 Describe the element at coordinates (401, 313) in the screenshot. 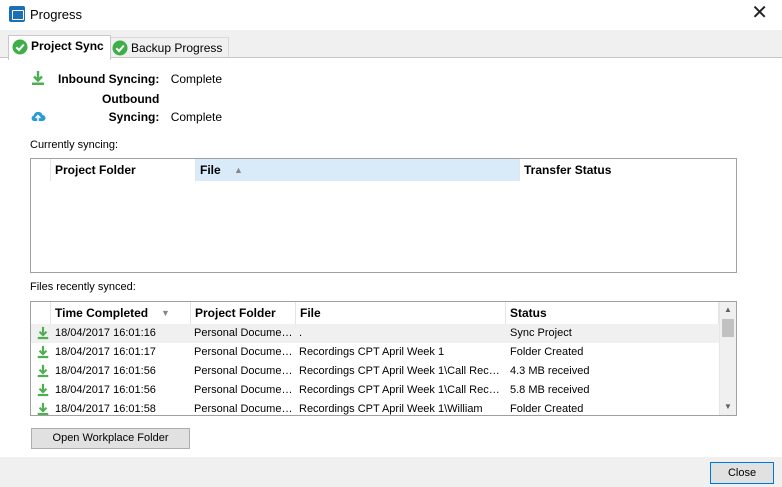

I see `column-header-file: File` at that location.